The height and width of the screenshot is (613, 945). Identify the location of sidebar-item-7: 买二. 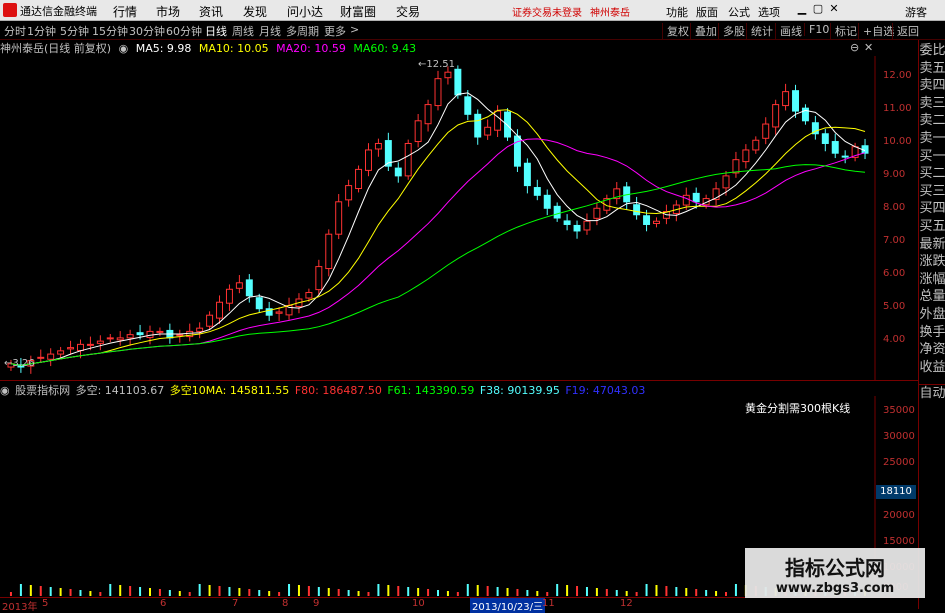
(932, 174).